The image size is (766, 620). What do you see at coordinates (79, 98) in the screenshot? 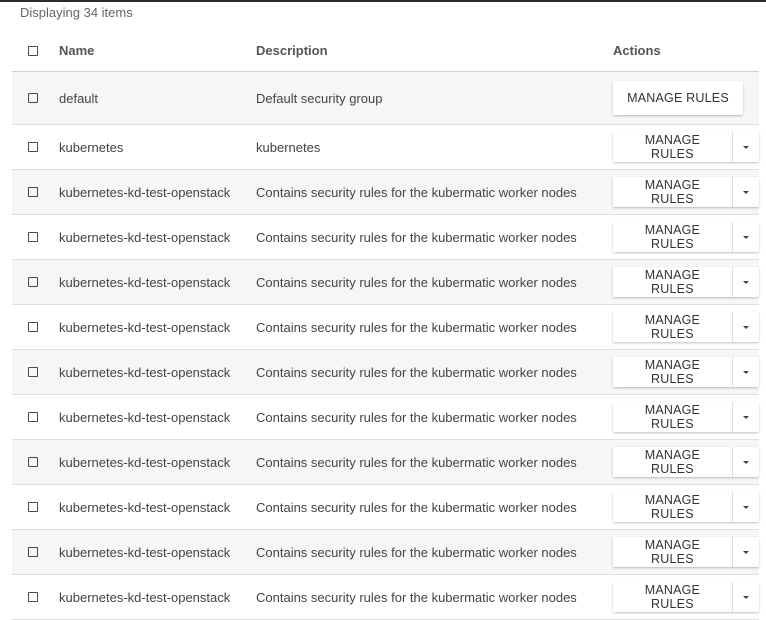
I see `row-name: default` at bounding box center [79, 98].